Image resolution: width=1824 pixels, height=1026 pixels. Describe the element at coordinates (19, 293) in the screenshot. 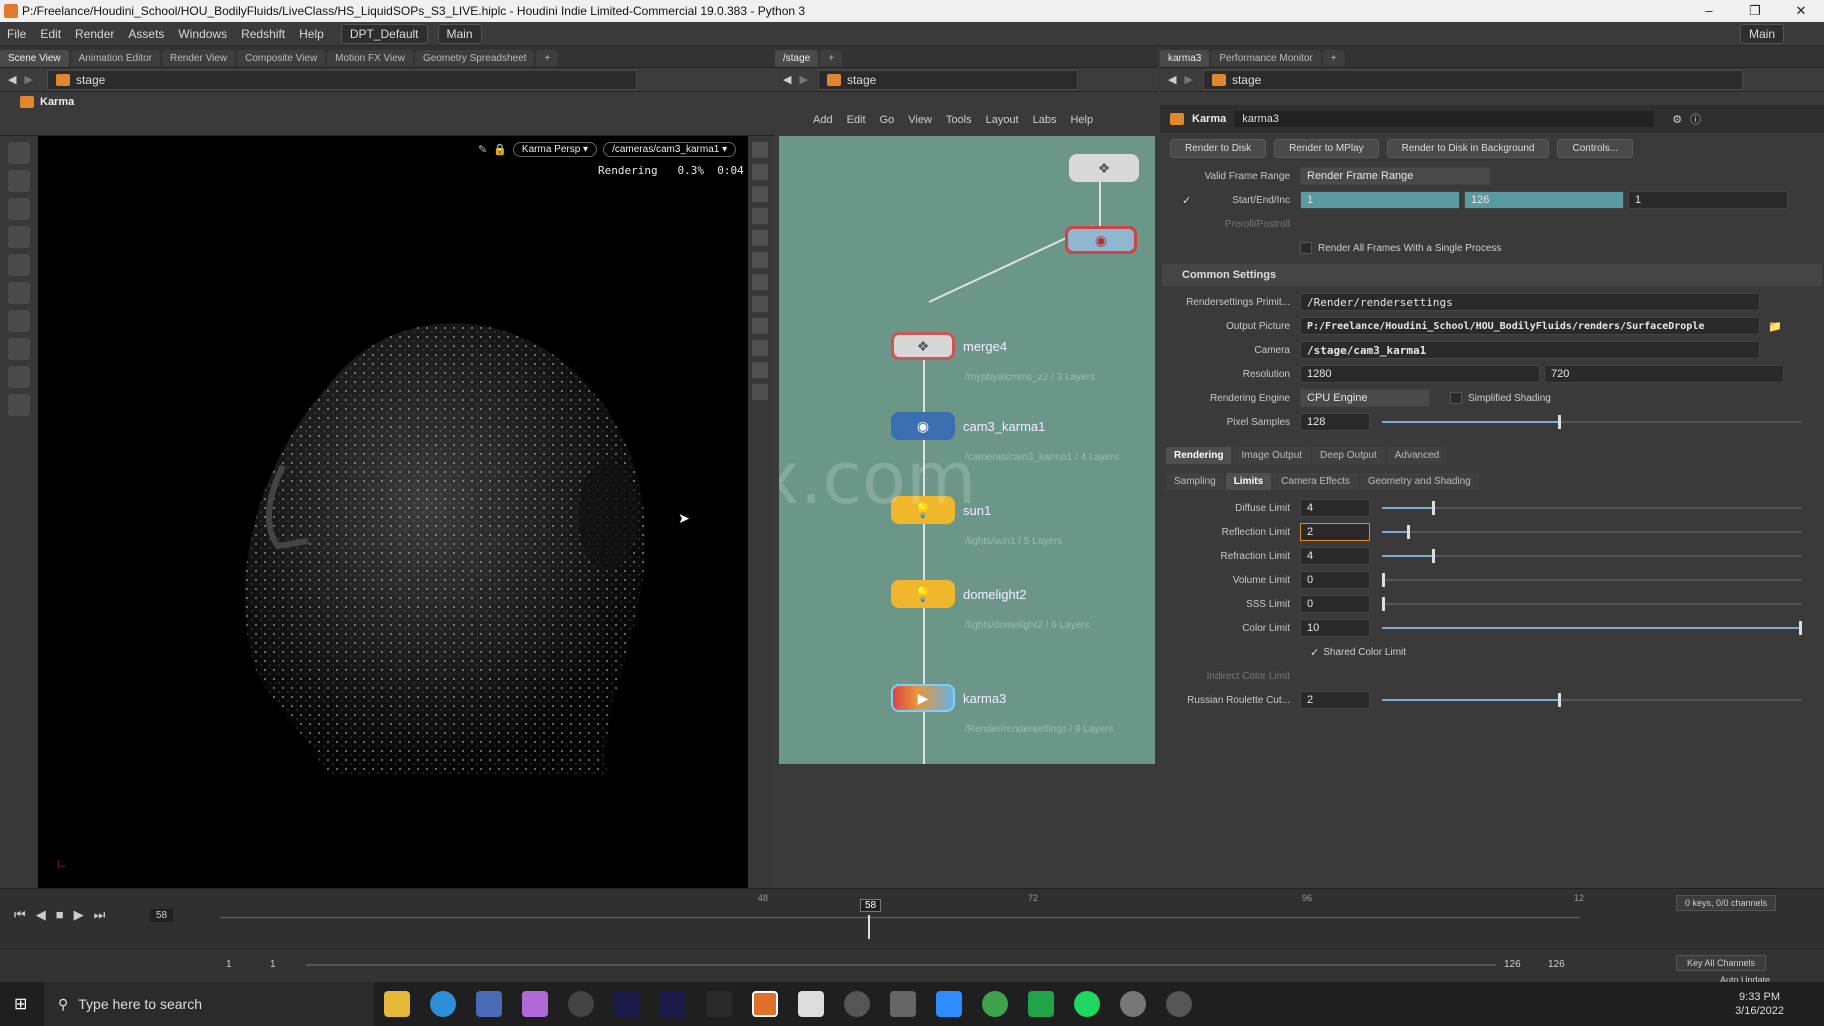

I see `handle-tool-icon` at that location.